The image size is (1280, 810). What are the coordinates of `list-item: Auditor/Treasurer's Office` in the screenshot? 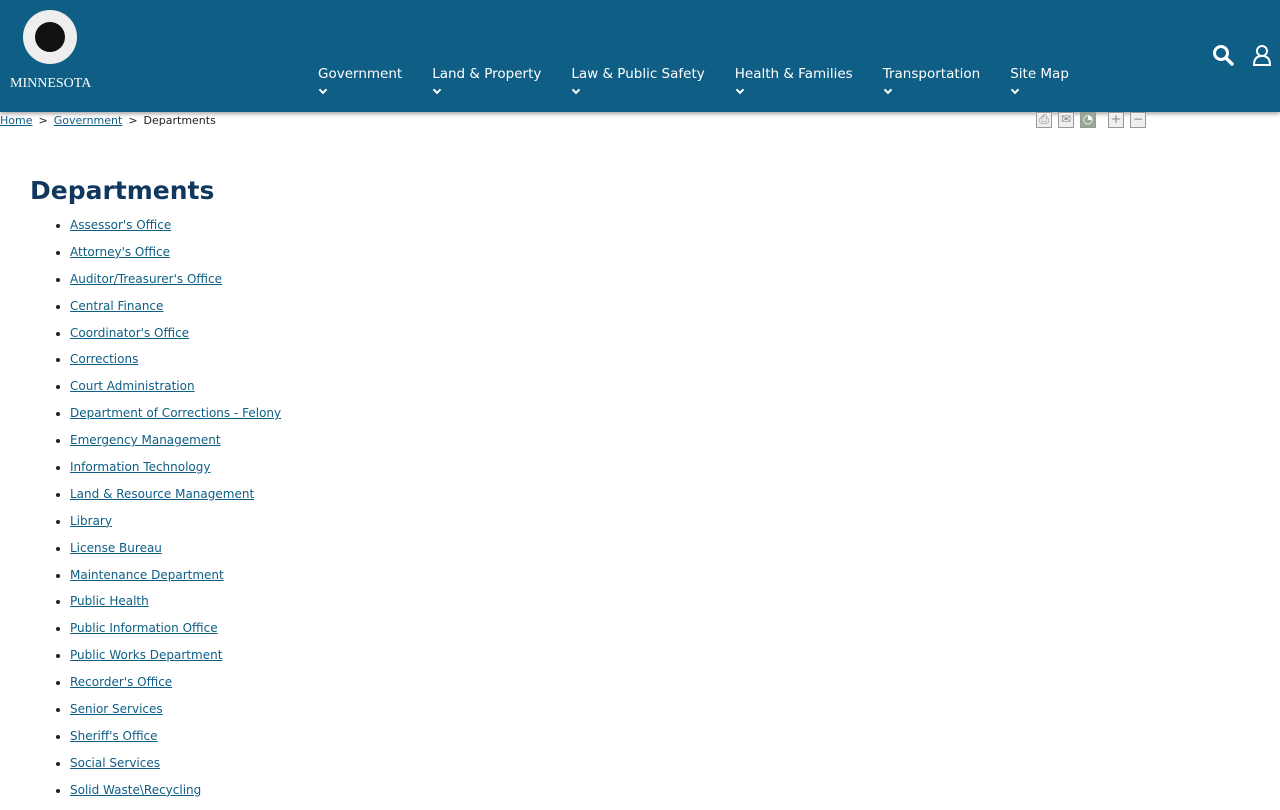 It's located at (175, 285).